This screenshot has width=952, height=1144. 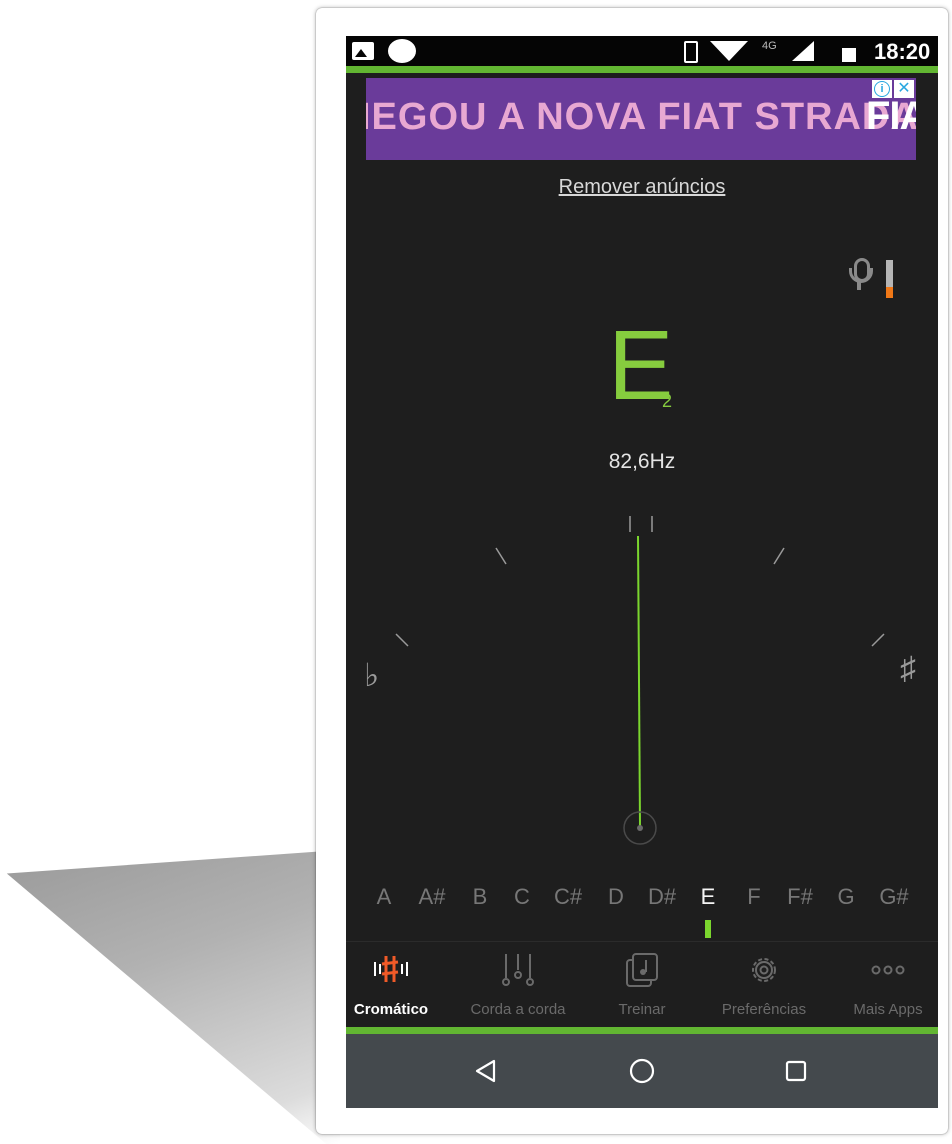 I want to click on detected-octave: 2, so click(x=667, y=401).